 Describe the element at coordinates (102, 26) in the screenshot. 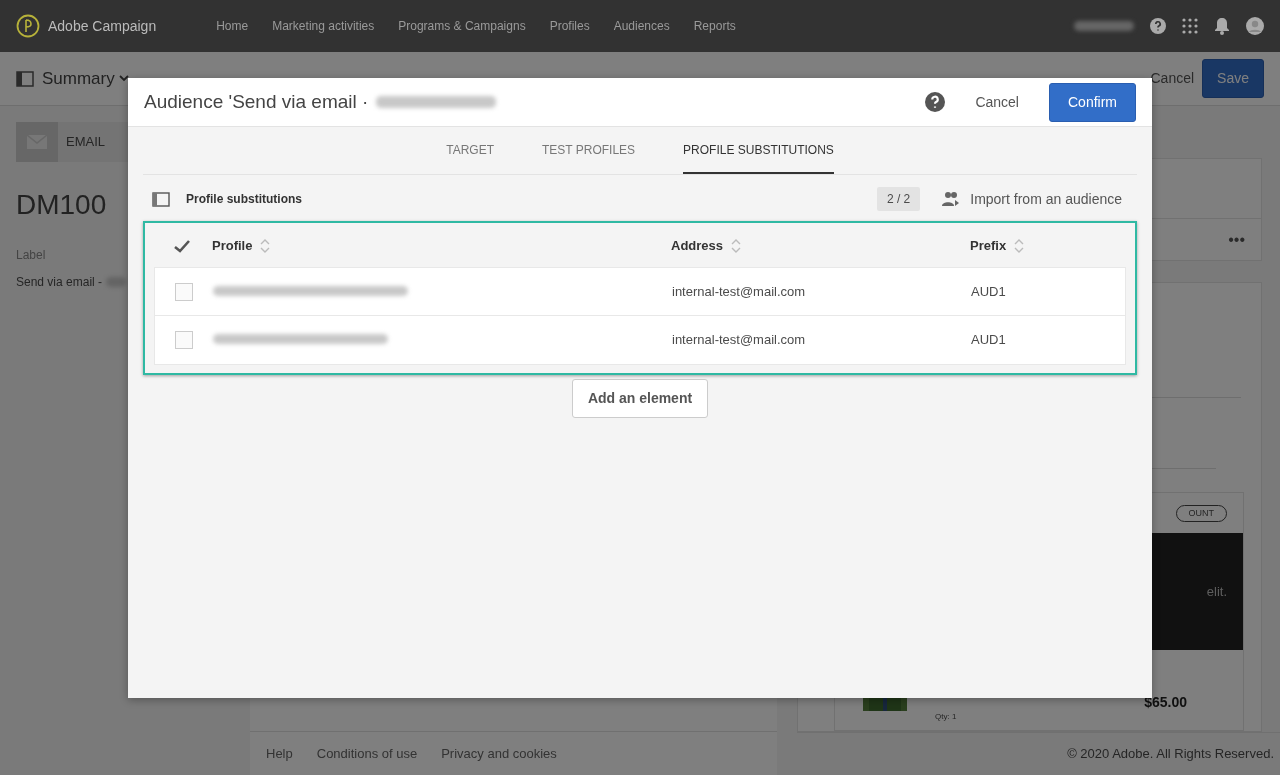

I see `app-name: Adobe Campaign` at that location.